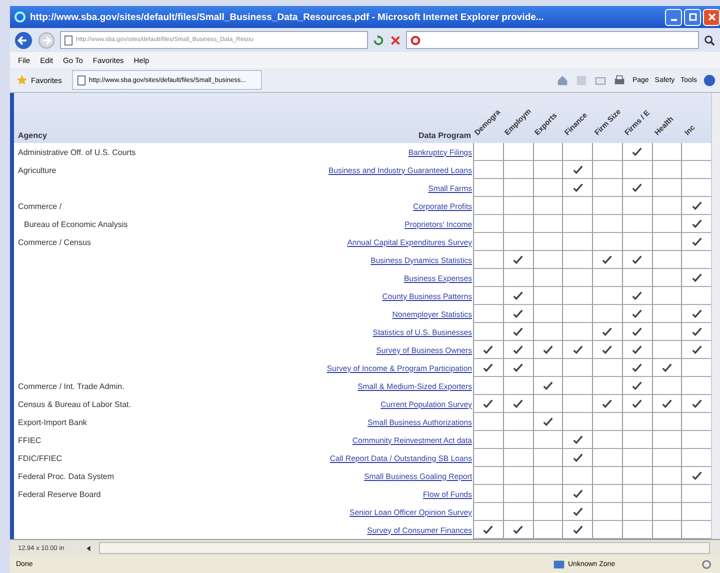  What do you see at coordinates (54, 242) in the screenshot?
I see `agency-cell-text: Commerce / Census` at bounding box center [54, 242].